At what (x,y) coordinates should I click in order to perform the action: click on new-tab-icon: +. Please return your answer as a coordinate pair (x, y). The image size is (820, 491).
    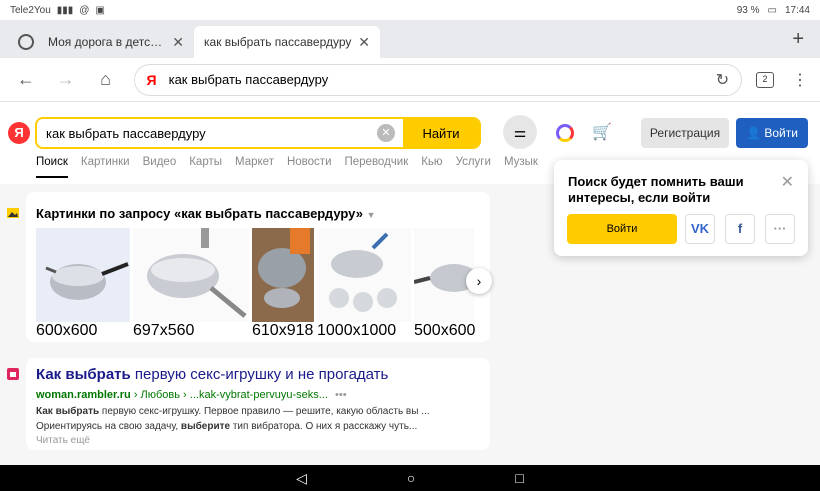
    Looking at the image, I should click on (798, 39).